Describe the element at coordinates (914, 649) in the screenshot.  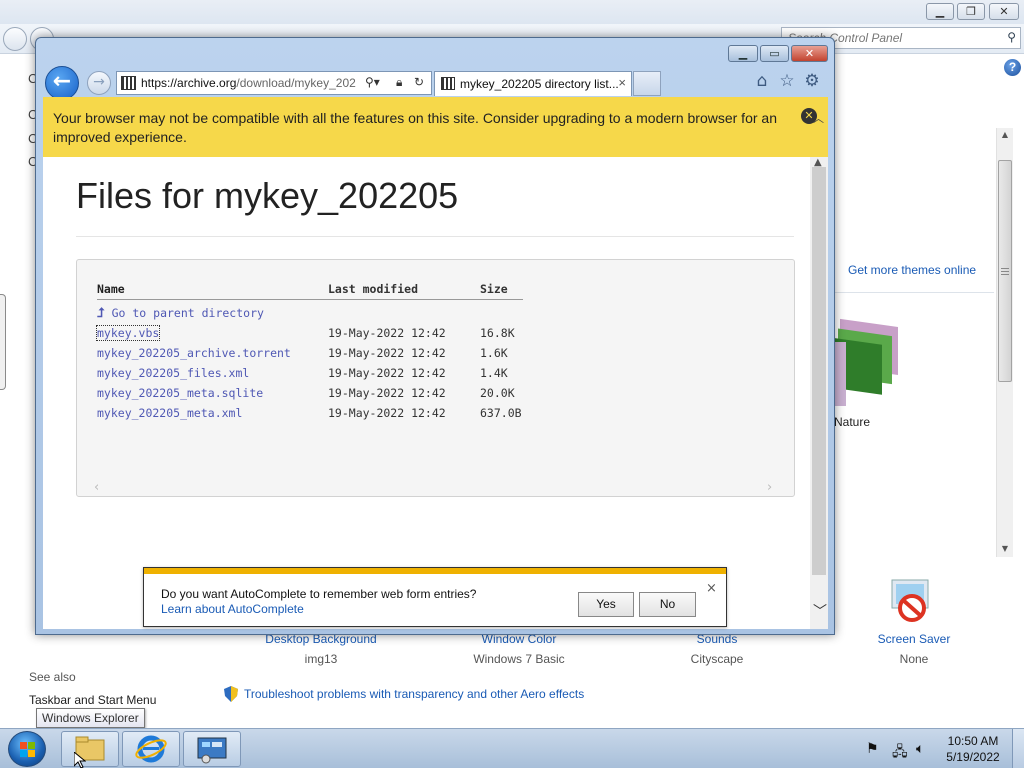
I see `screen-saver-item: Screen Saver None` at that location.